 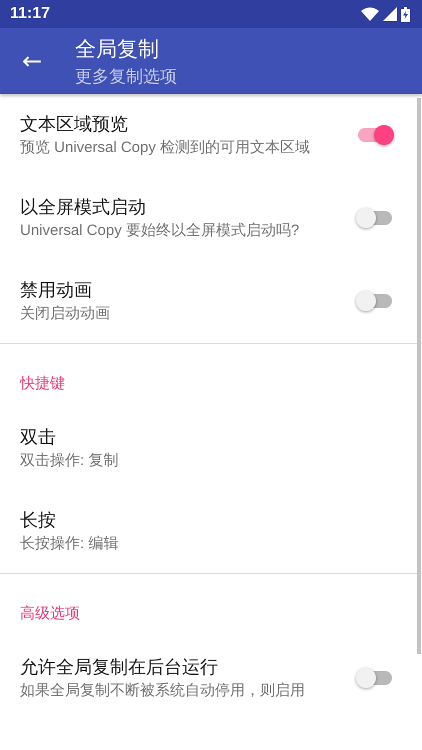 What do you see at coordinates (30, 14) in the screenshot?
I see `status-time: 11:17` at bounding box center [30, 14].